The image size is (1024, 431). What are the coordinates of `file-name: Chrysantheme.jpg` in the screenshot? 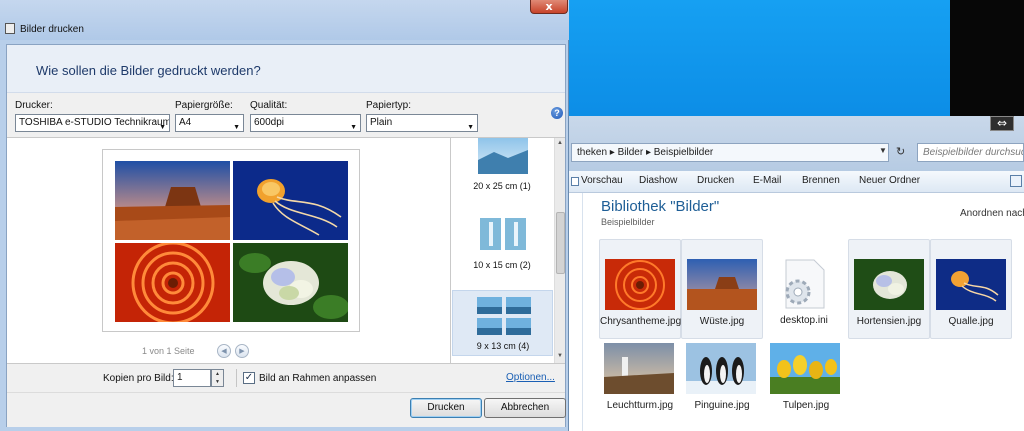 It's located at (641, 321).